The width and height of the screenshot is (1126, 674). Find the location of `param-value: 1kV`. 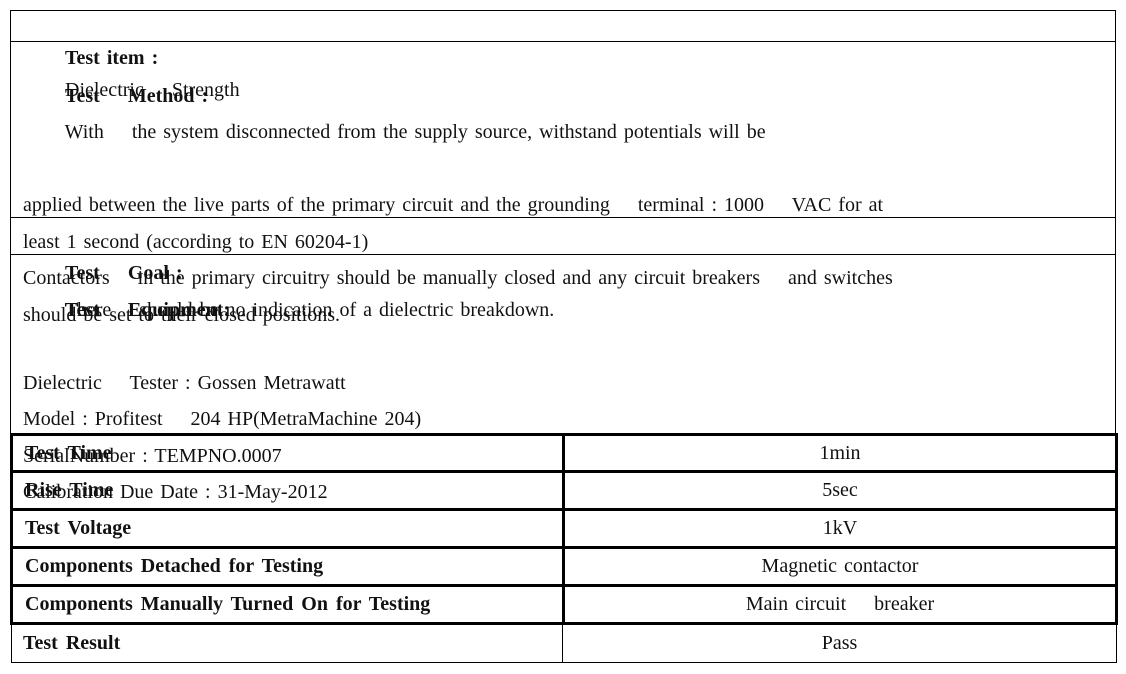

param-value: 1kV is located at coordinates (840, 528).